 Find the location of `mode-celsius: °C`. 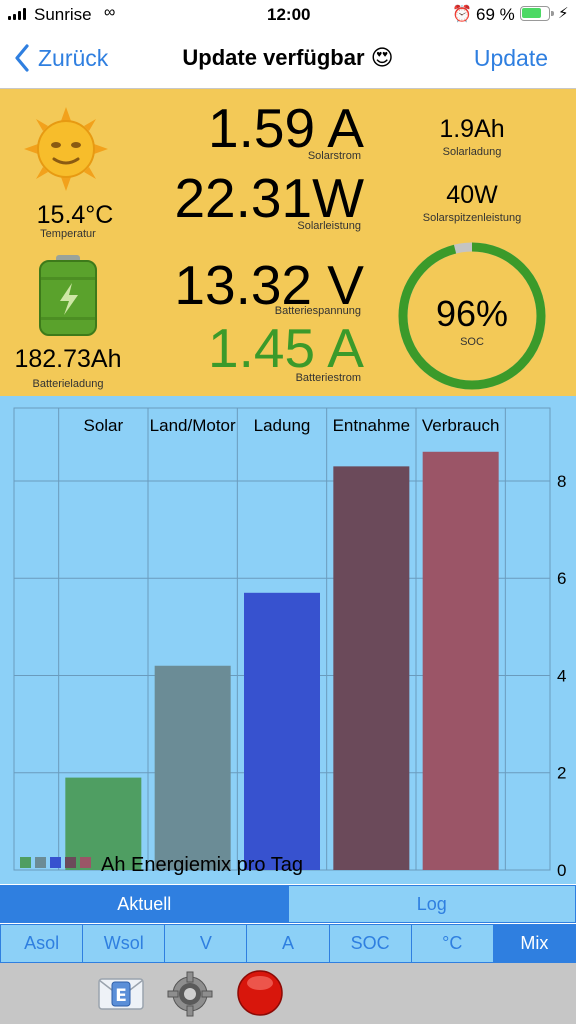

mode-celsius: °C is located at coordinates (453, 943).